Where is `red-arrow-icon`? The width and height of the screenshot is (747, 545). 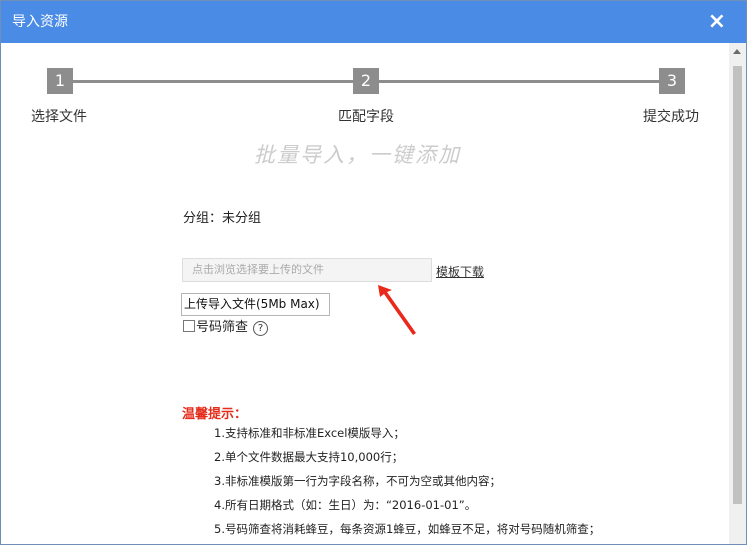 red-arrow-icon is located at coordinates (397, 310).